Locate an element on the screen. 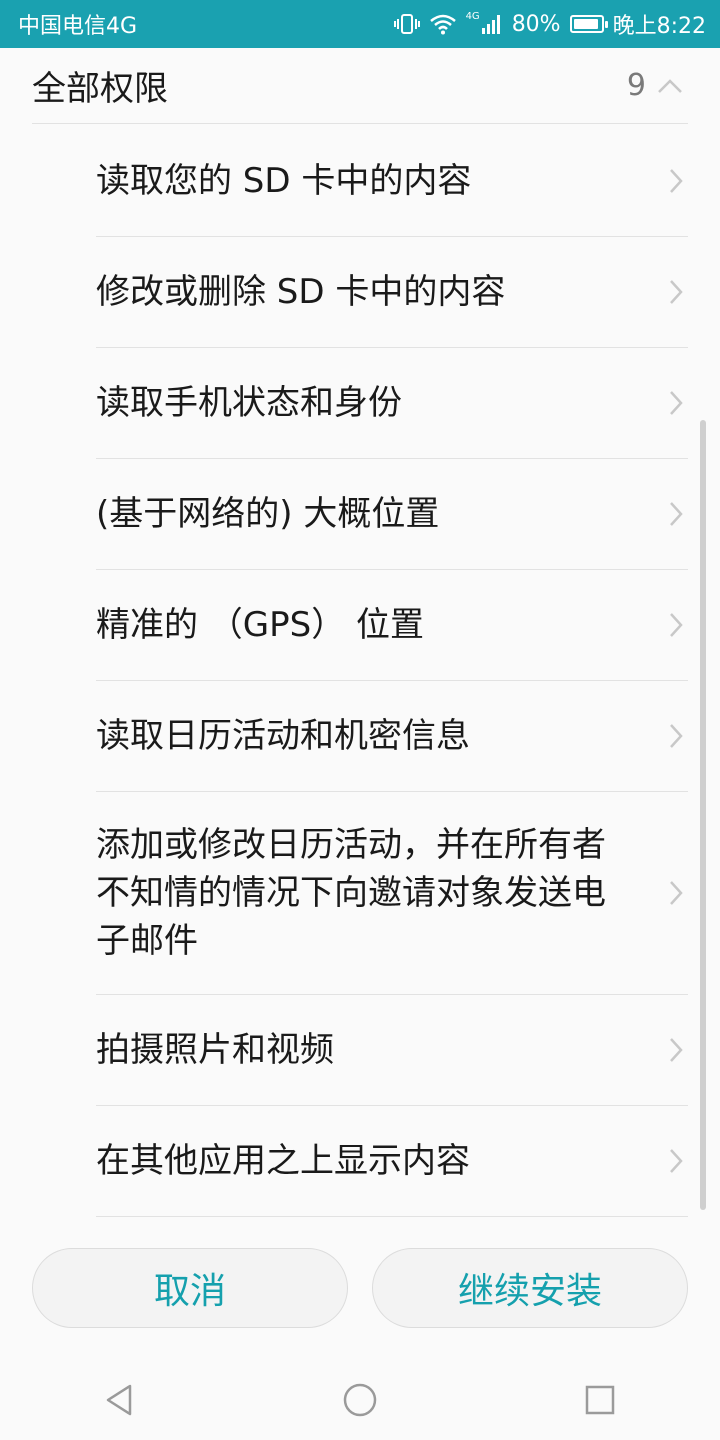  permission-item: 读取您的 SD 卡中的内容 is located at coordinates (392, 181).